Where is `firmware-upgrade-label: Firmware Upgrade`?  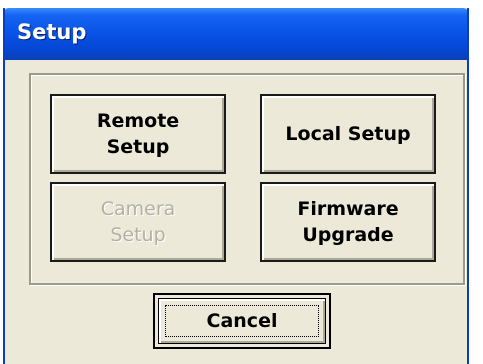 firmware-upgrade-label: Firmware Upgrade is located at coordinates (348, 222).